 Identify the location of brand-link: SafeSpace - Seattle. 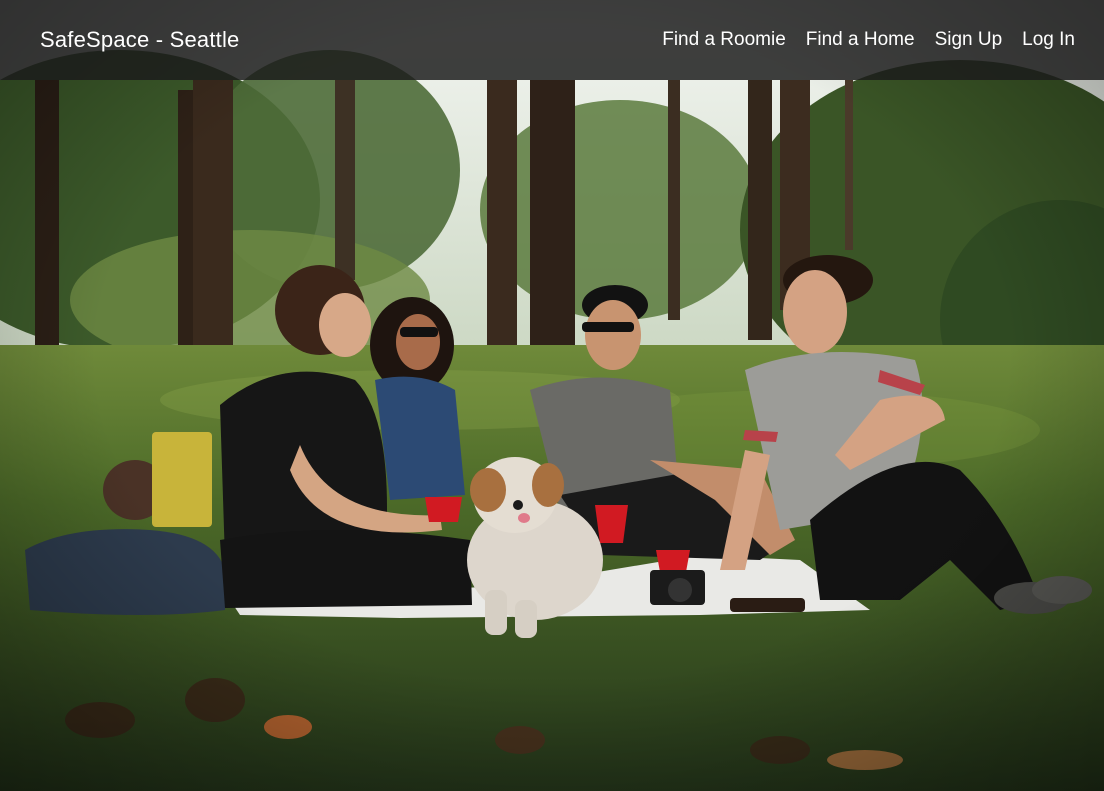
(139, 40).